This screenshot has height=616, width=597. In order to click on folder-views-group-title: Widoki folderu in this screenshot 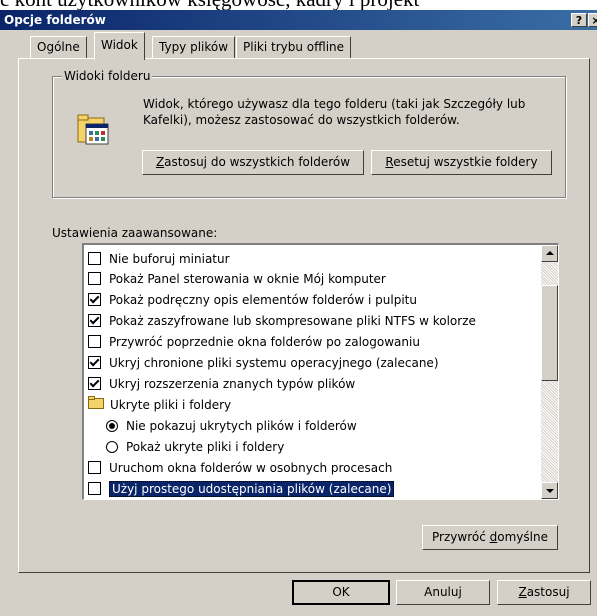, I will do `click(107, 76)`.